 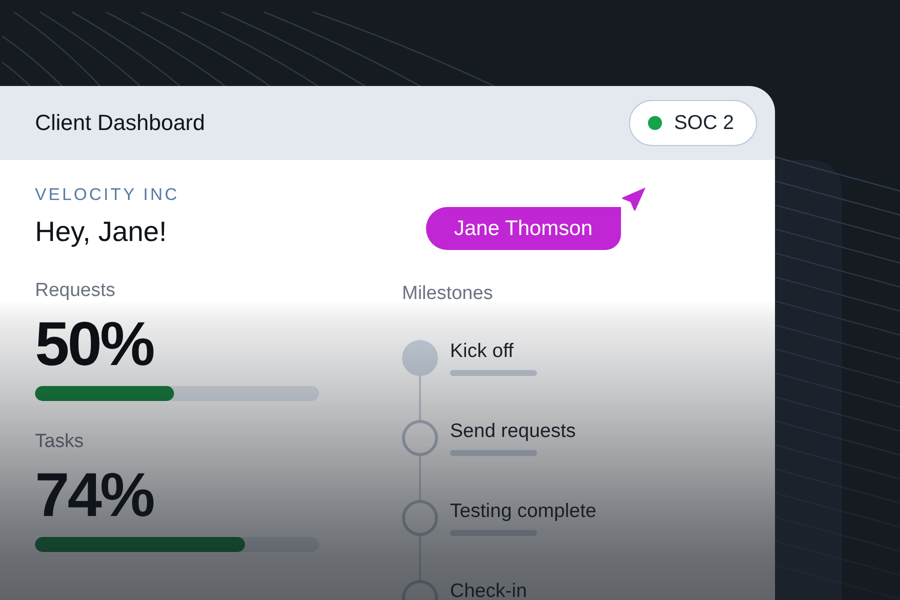 I want to click on status-dot-icon, so click(x=655, y=123).